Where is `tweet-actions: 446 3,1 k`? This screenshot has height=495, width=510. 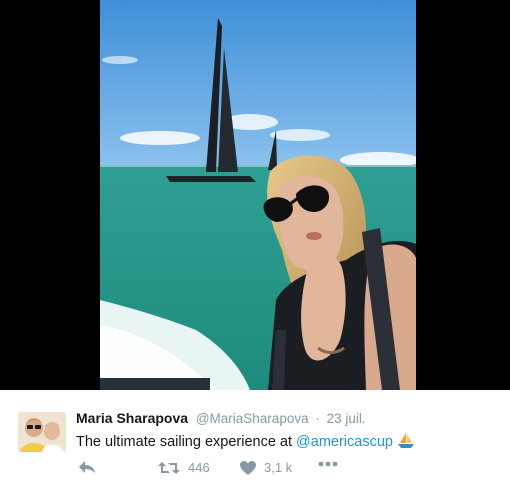 tweet-actions: 446 3,1 k is located at coordinates (228, 470).